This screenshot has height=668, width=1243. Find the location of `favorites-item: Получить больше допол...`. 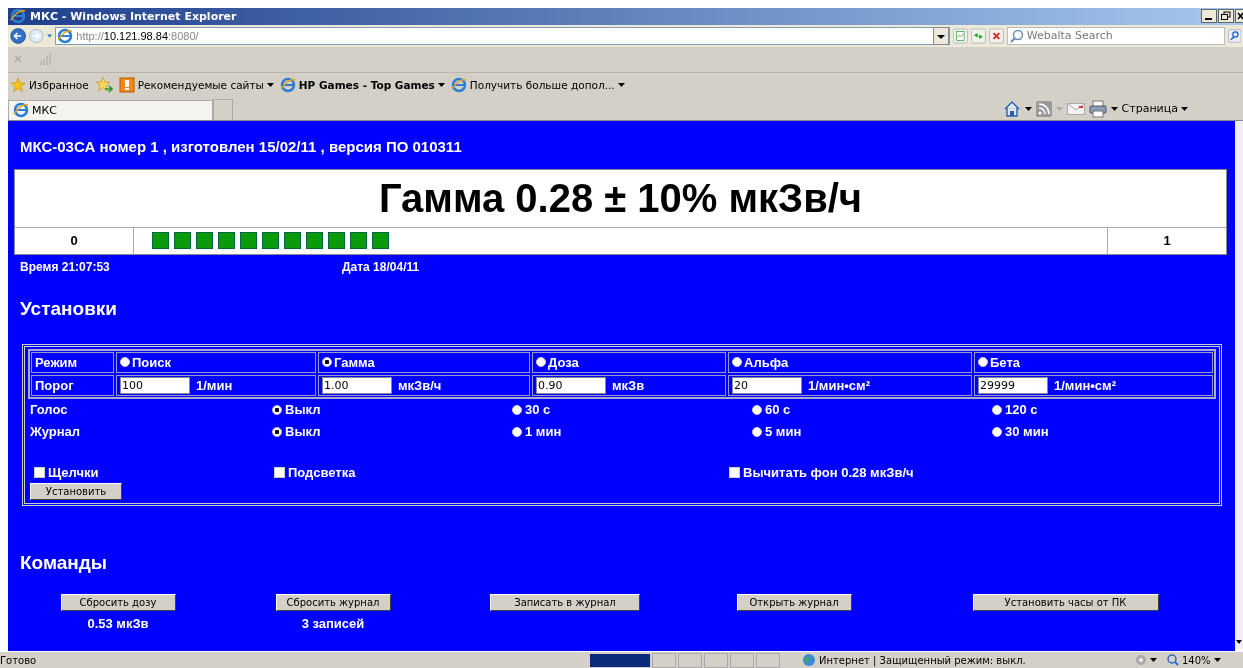

favorites-item: Получить больше допол... is located at coordinates (537, 84).